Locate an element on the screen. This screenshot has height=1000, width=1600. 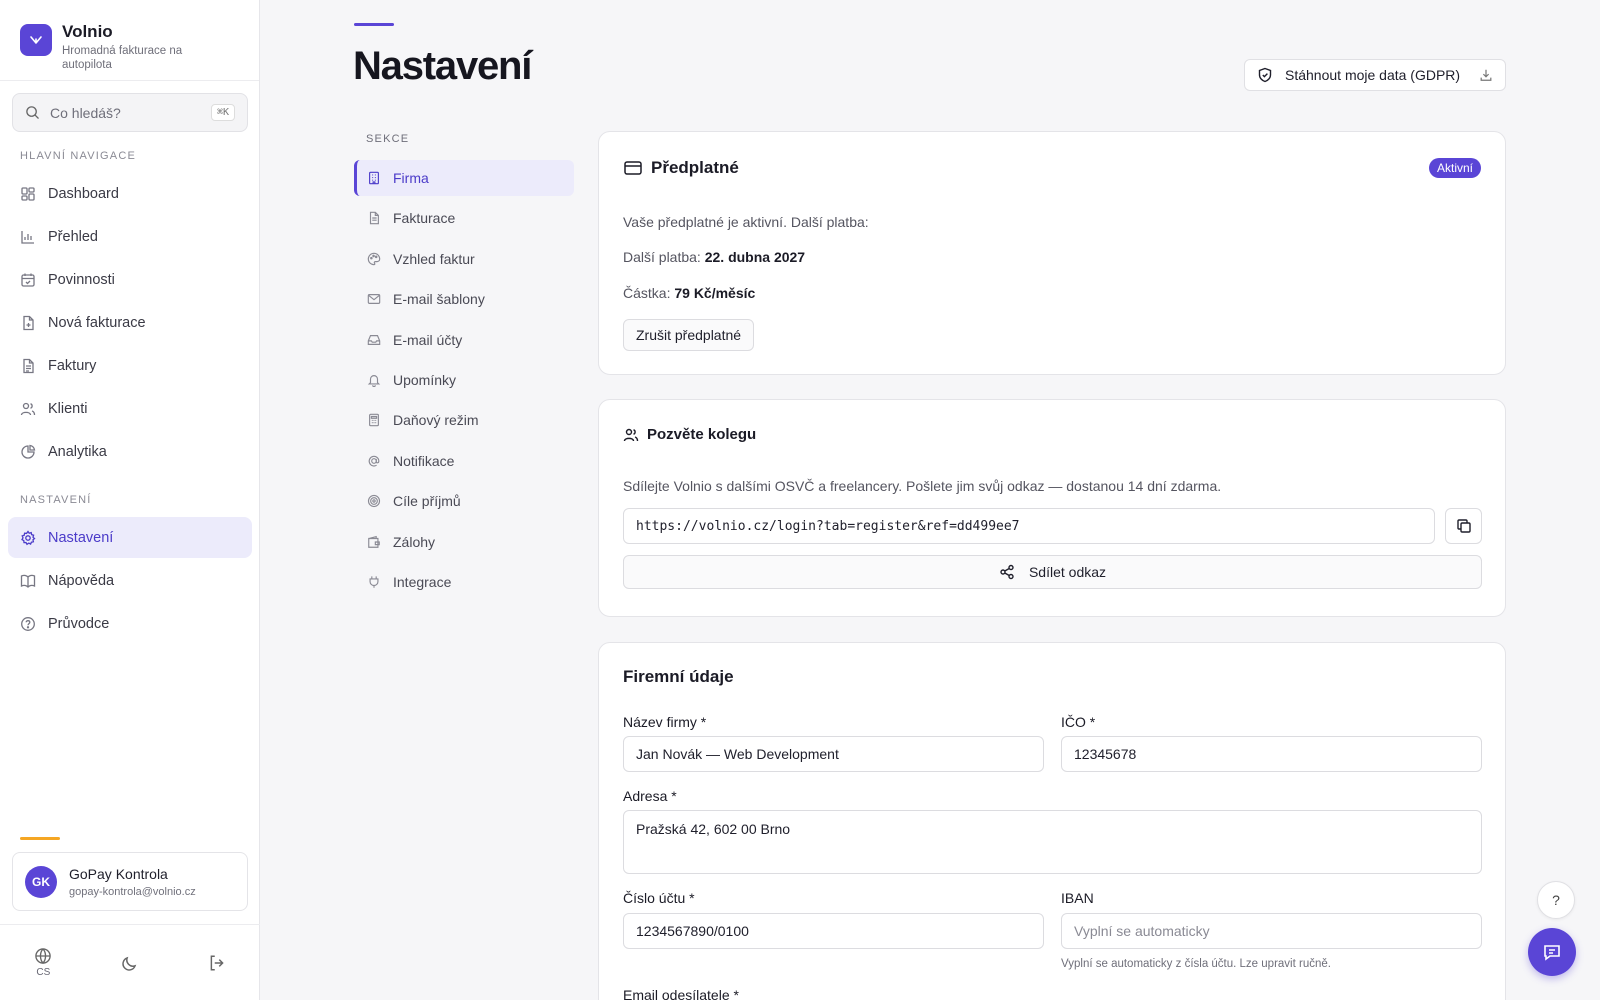
section-item-label: E-mail šablony is located at coordinates (439, 299).